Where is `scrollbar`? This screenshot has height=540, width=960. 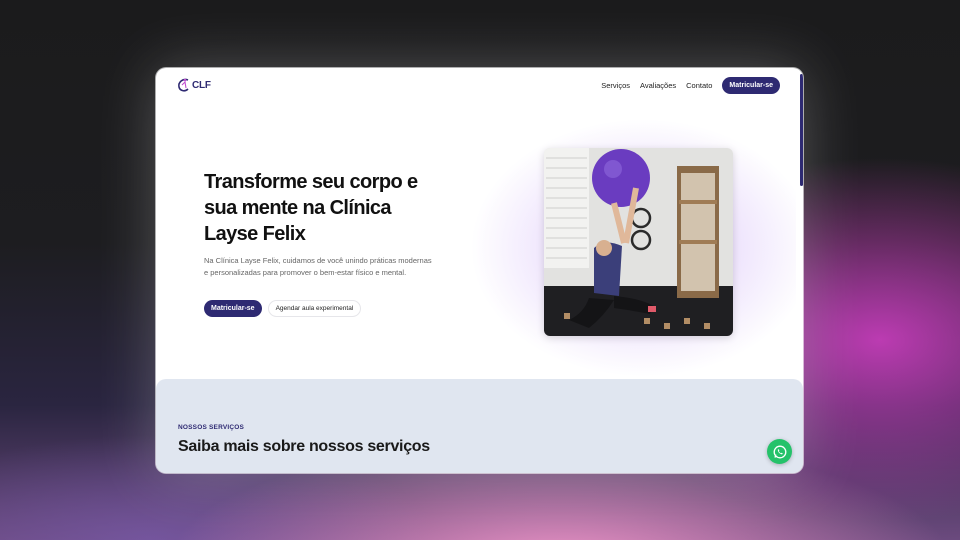
scrollbar is located at coordinates (801, 130).